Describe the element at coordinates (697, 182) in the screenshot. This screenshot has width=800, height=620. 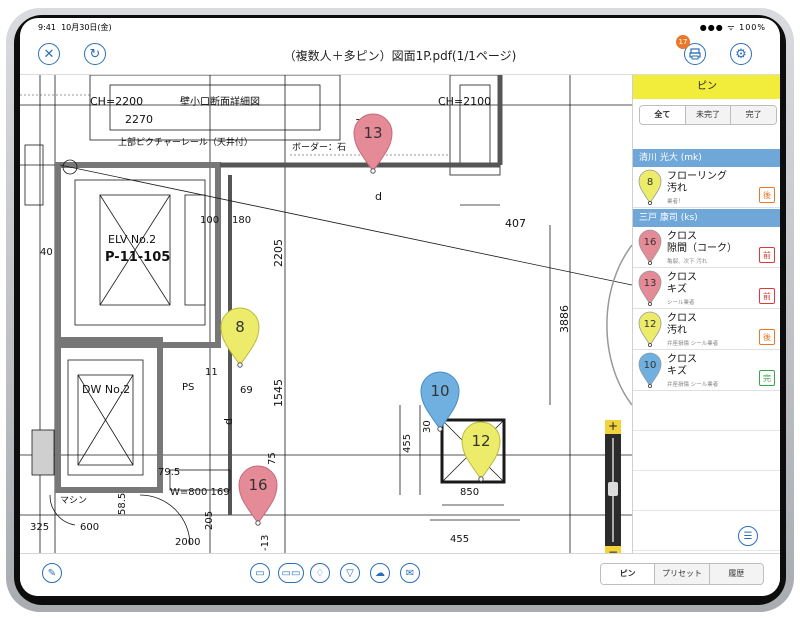
I see `pin-row-8-title: フローリング 汚れ` at that location.